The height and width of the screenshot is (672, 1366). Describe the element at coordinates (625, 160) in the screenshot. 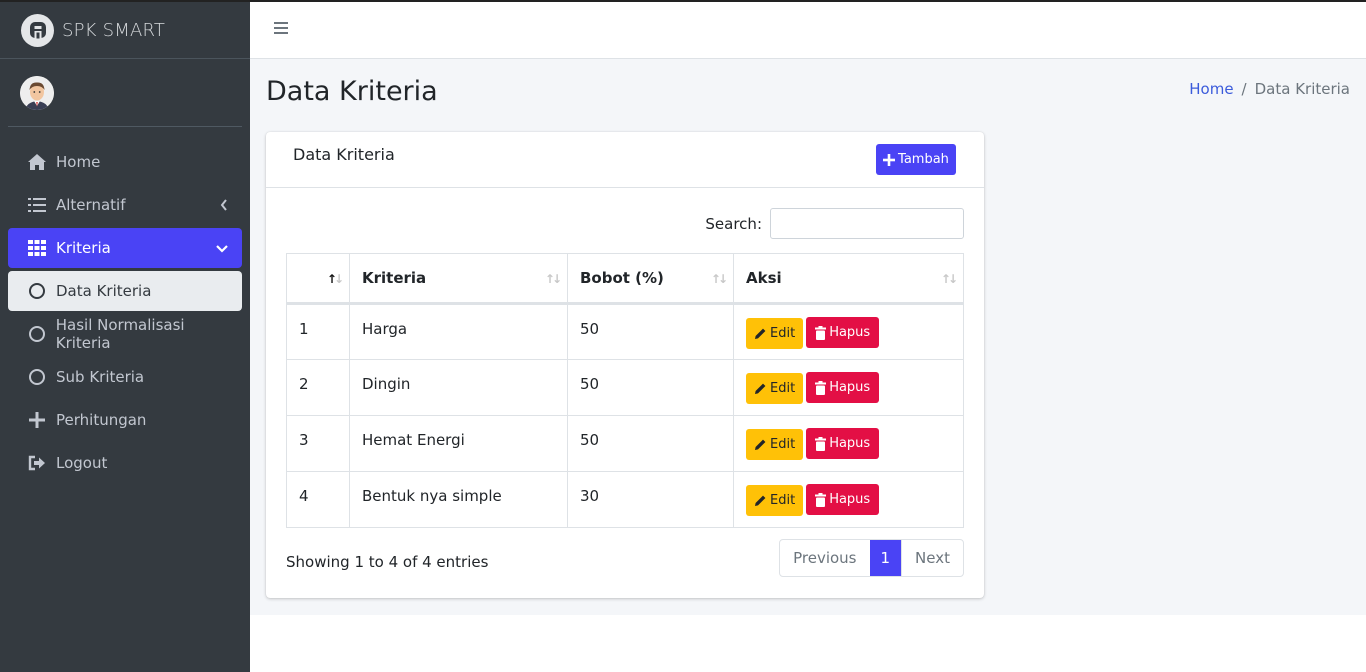

I see `card-header: Data Kriteria Tambah` at that location.